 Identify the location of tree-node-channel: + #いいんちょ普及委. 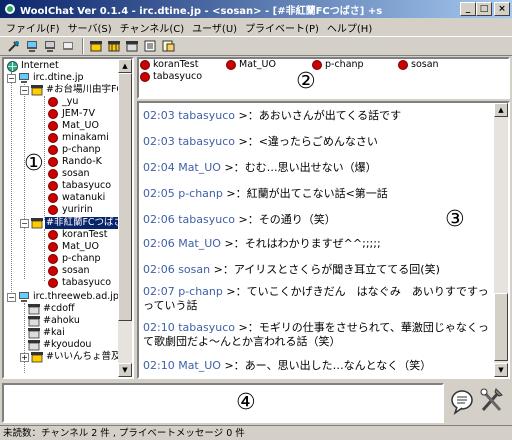
(69, 357).